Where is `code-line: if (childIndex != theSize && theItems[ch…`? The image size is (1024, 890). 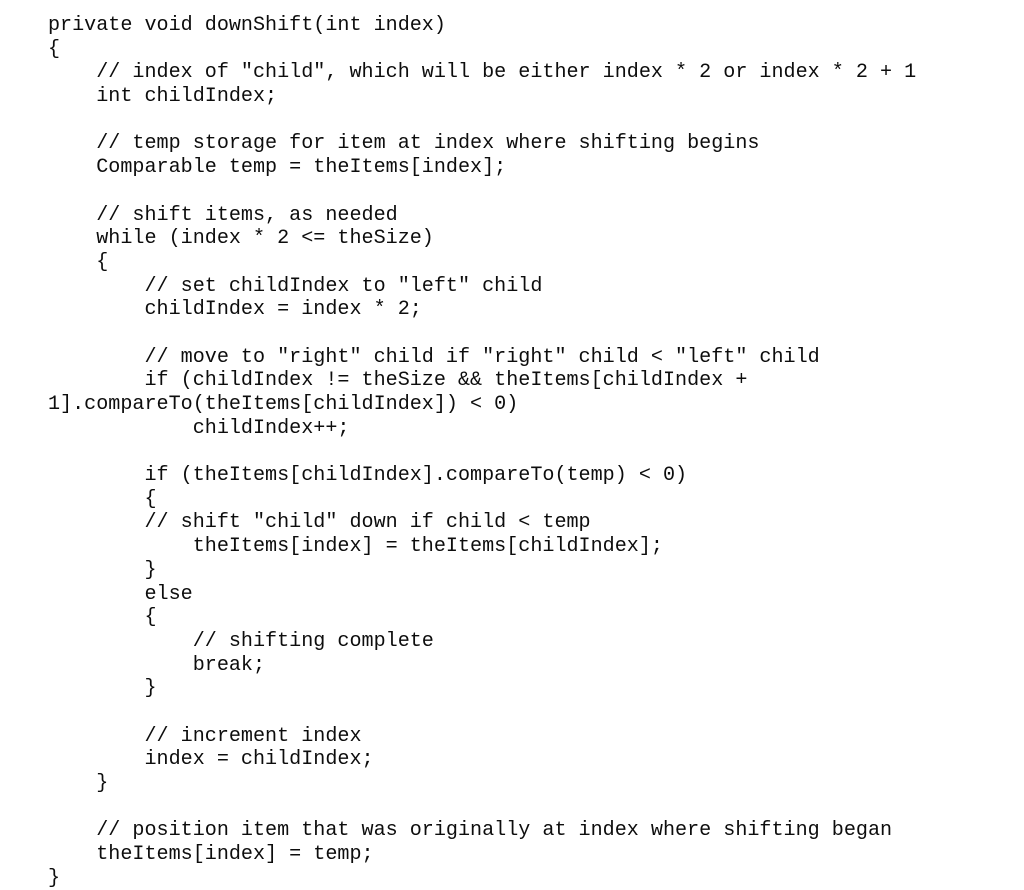
code-line: if (childIndex != theSize && theItems[ch… is located at coordinates (398, 381).